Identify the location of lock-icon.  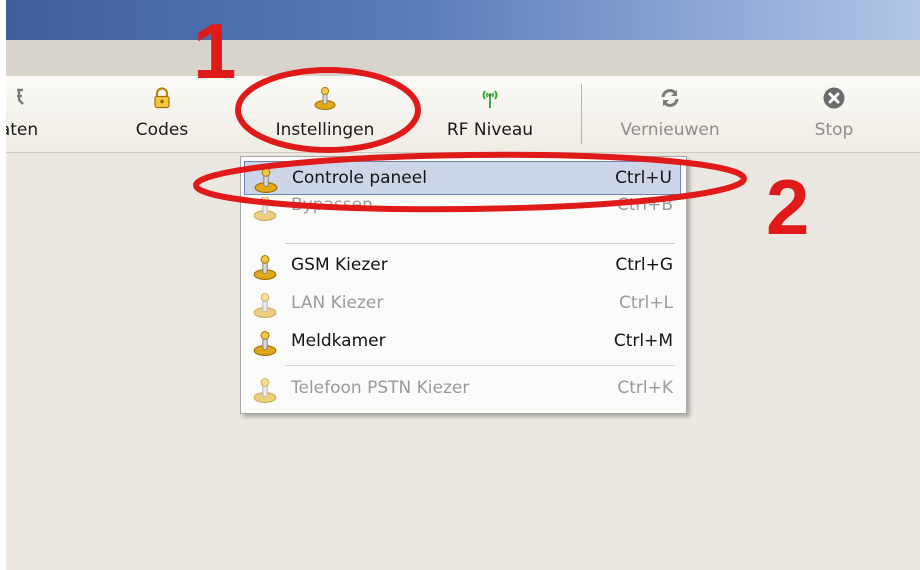
(162, 98).